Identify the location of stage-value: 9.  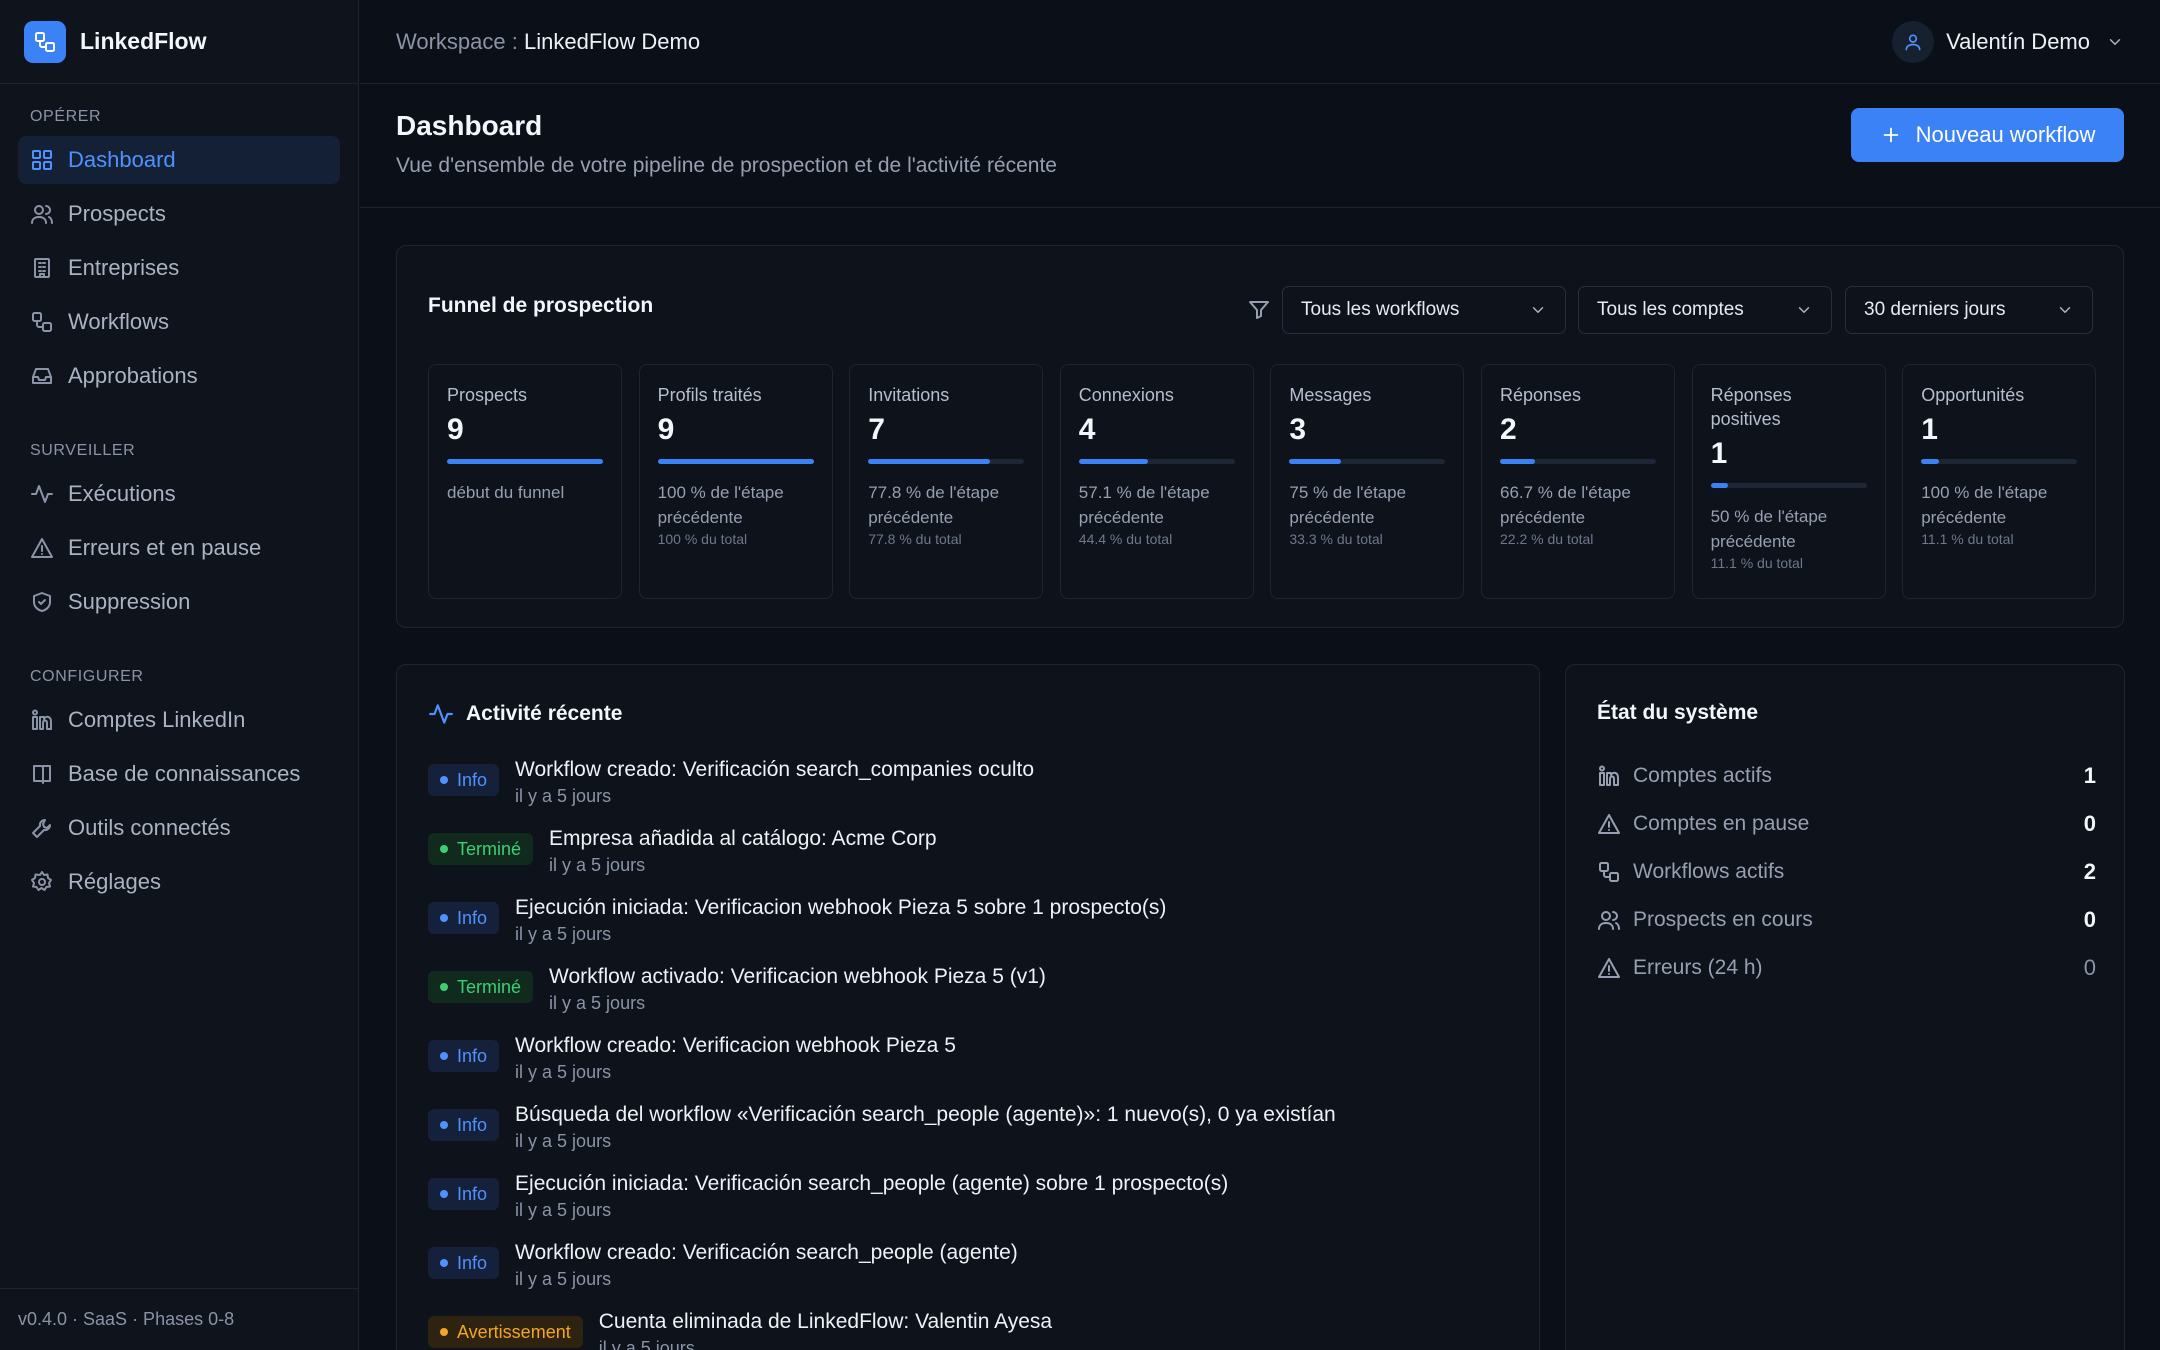
(666, 429).